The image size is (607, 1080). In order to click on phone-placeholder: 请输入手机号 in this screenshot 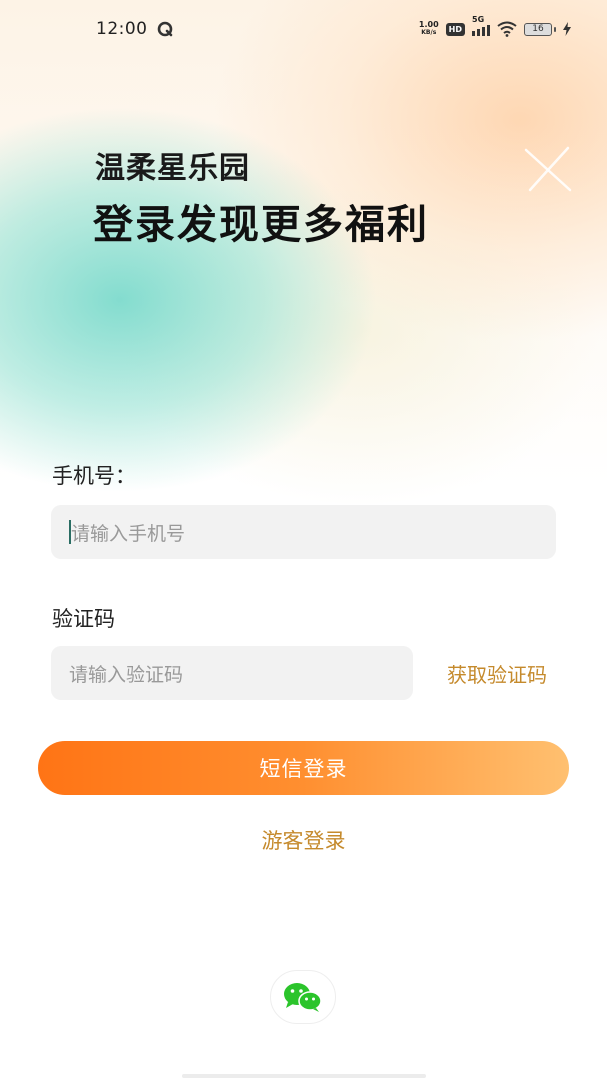, I will do `click(128, 533)`.